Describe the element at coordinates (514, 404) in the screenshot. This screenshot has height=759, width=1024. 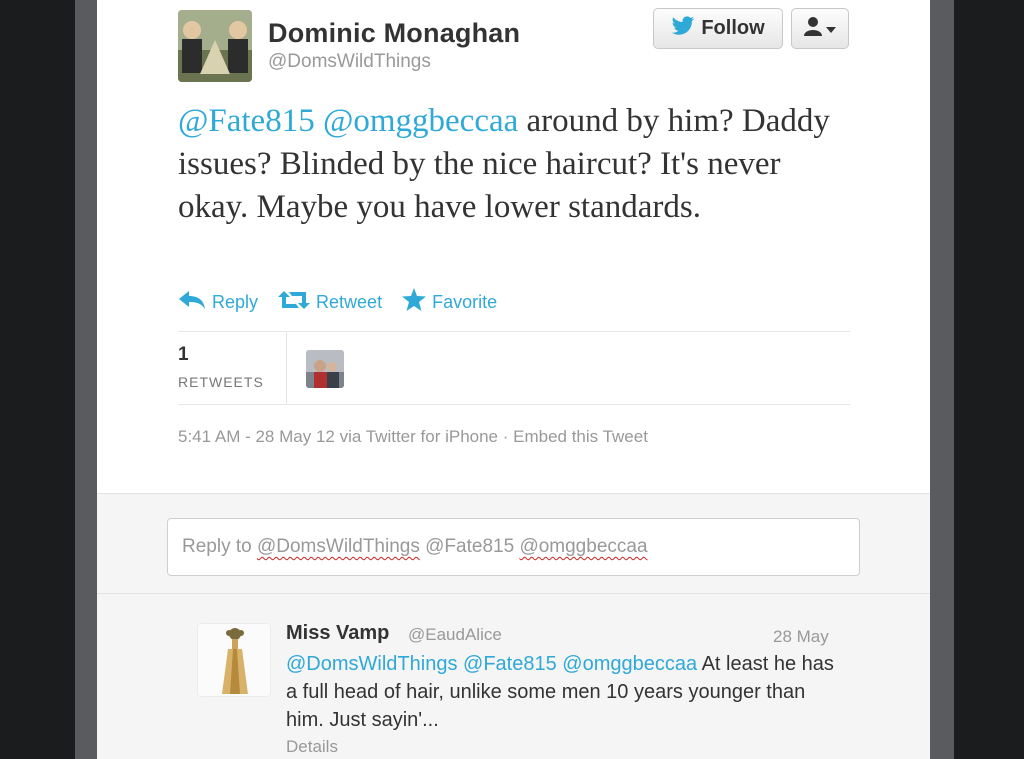
I see `stats-divider-bottom` at that location.